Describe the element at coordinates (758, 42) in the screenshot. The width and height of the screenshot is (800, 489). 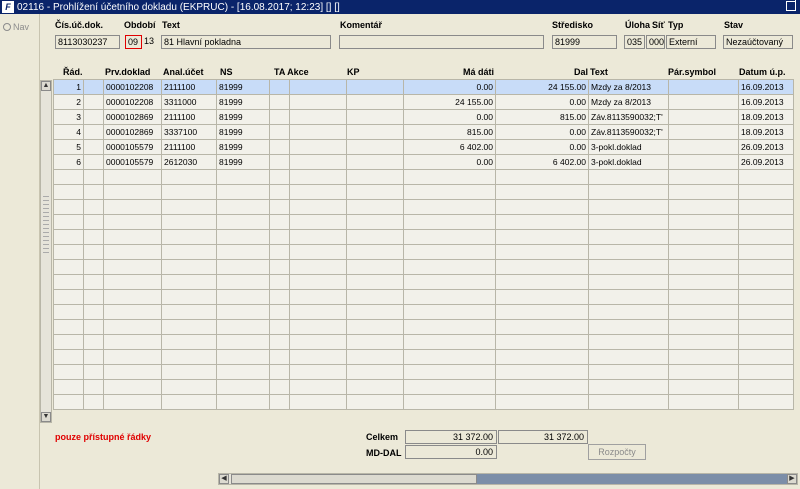
I see `stav-field: Nezaúčtovaný` at that location.